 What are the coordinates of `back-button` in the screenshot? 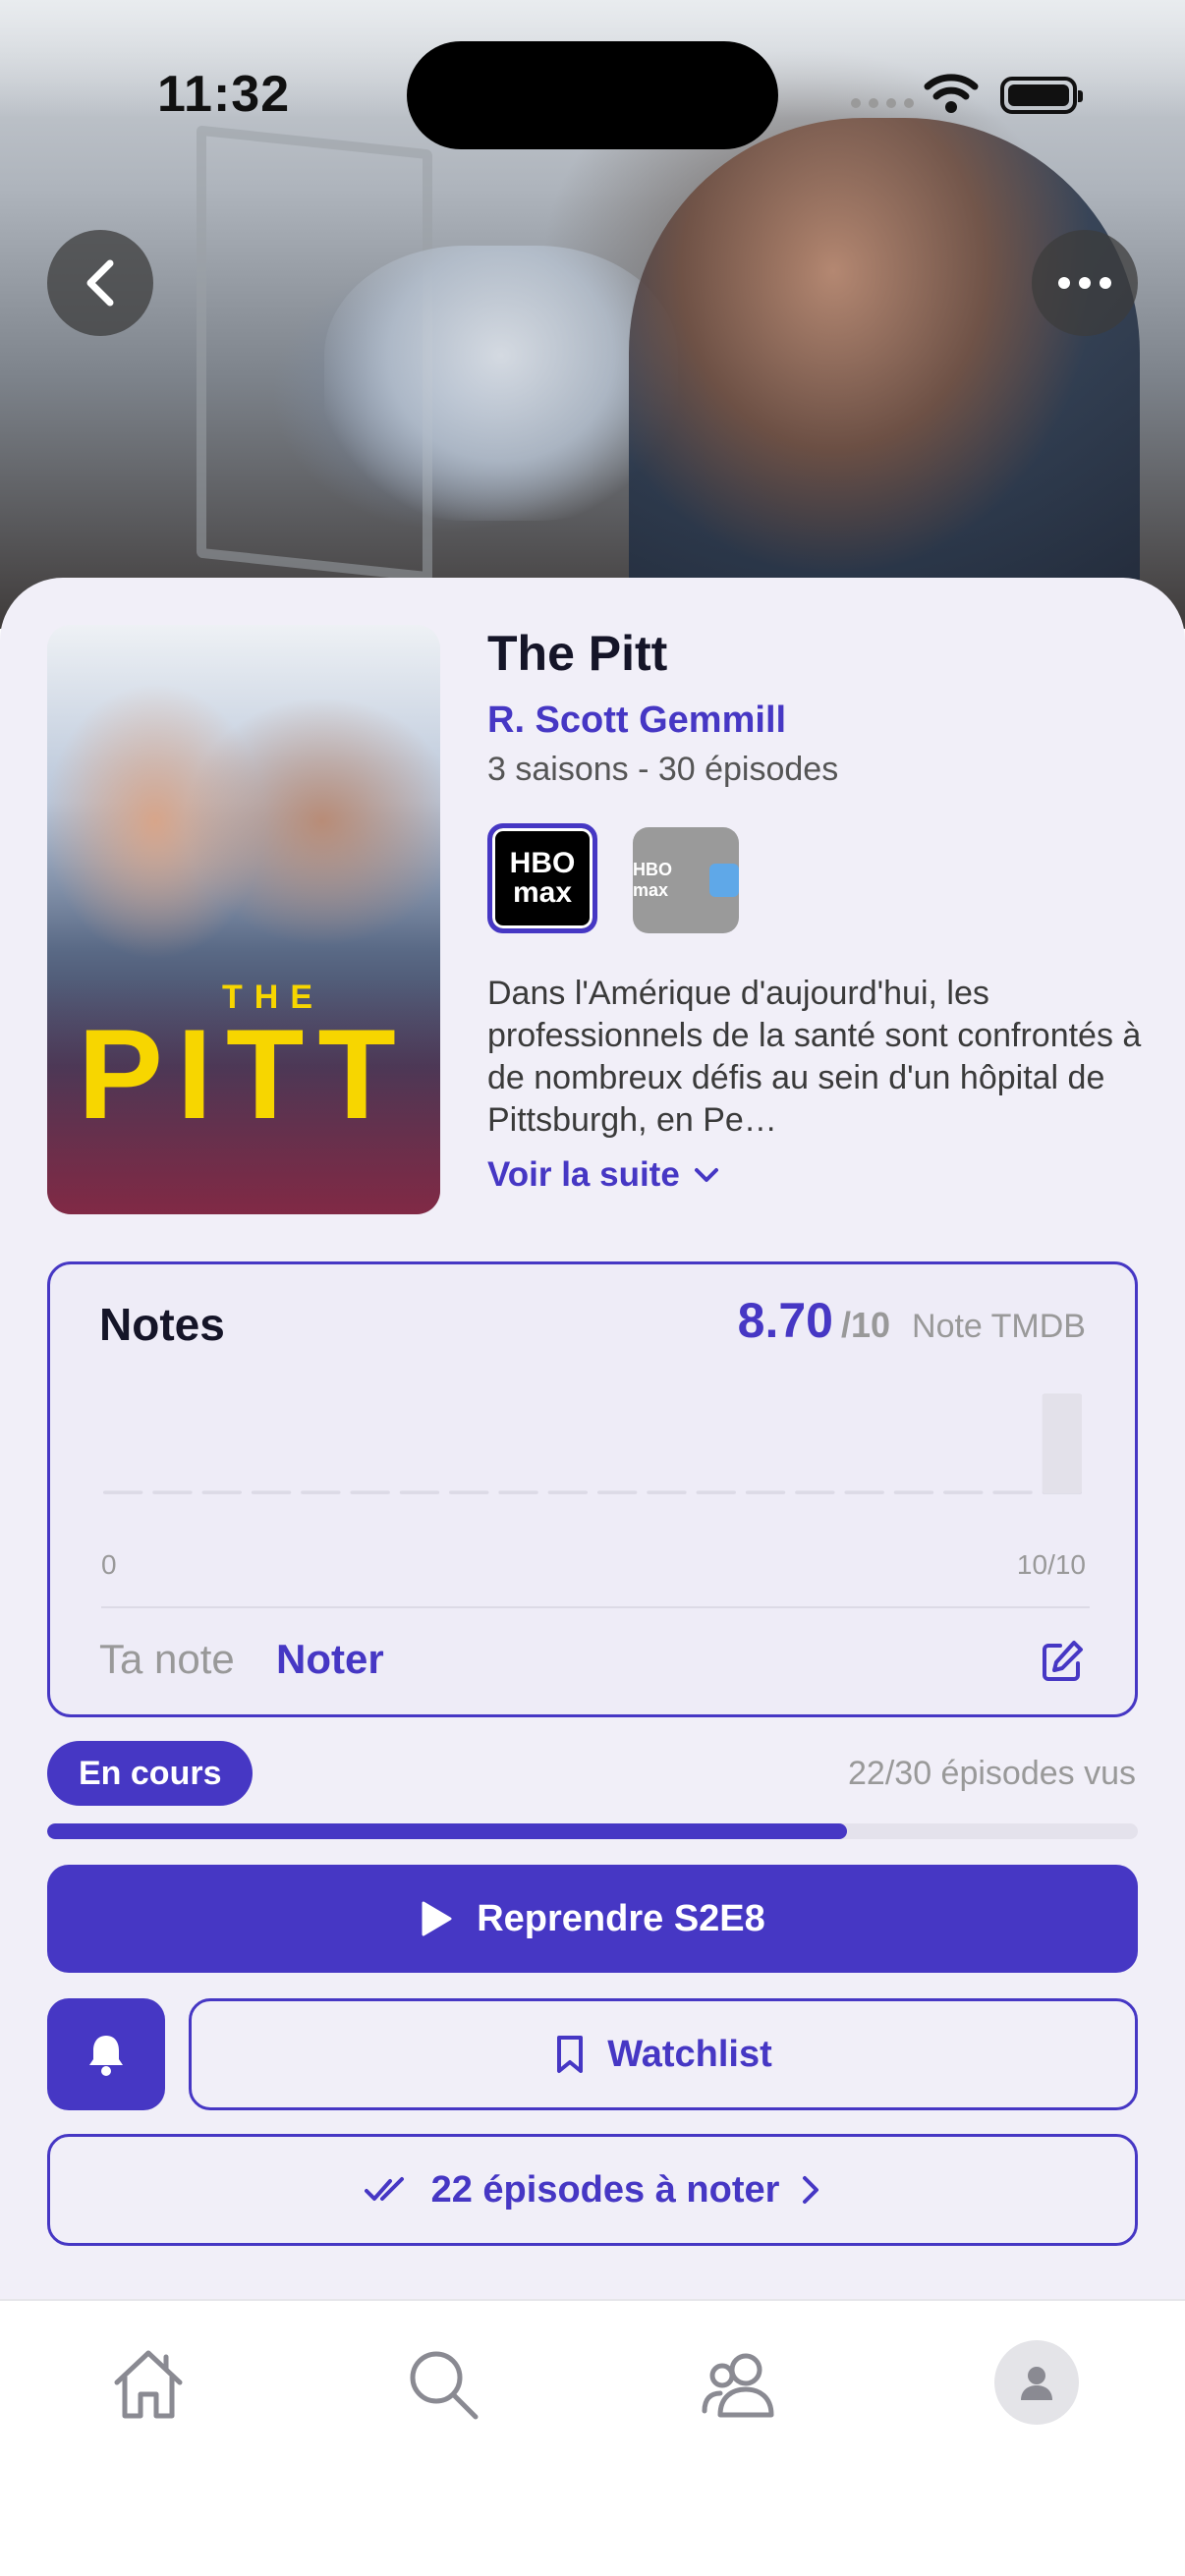 It's located at (100, 283).